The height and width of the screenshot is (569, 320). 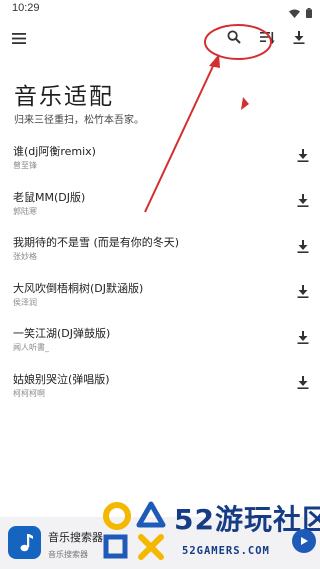 What do you see at coordinates (31, 348) in the screenshot?
I see `song-artist: 闻人听書_` at bounding box center [31, 348].